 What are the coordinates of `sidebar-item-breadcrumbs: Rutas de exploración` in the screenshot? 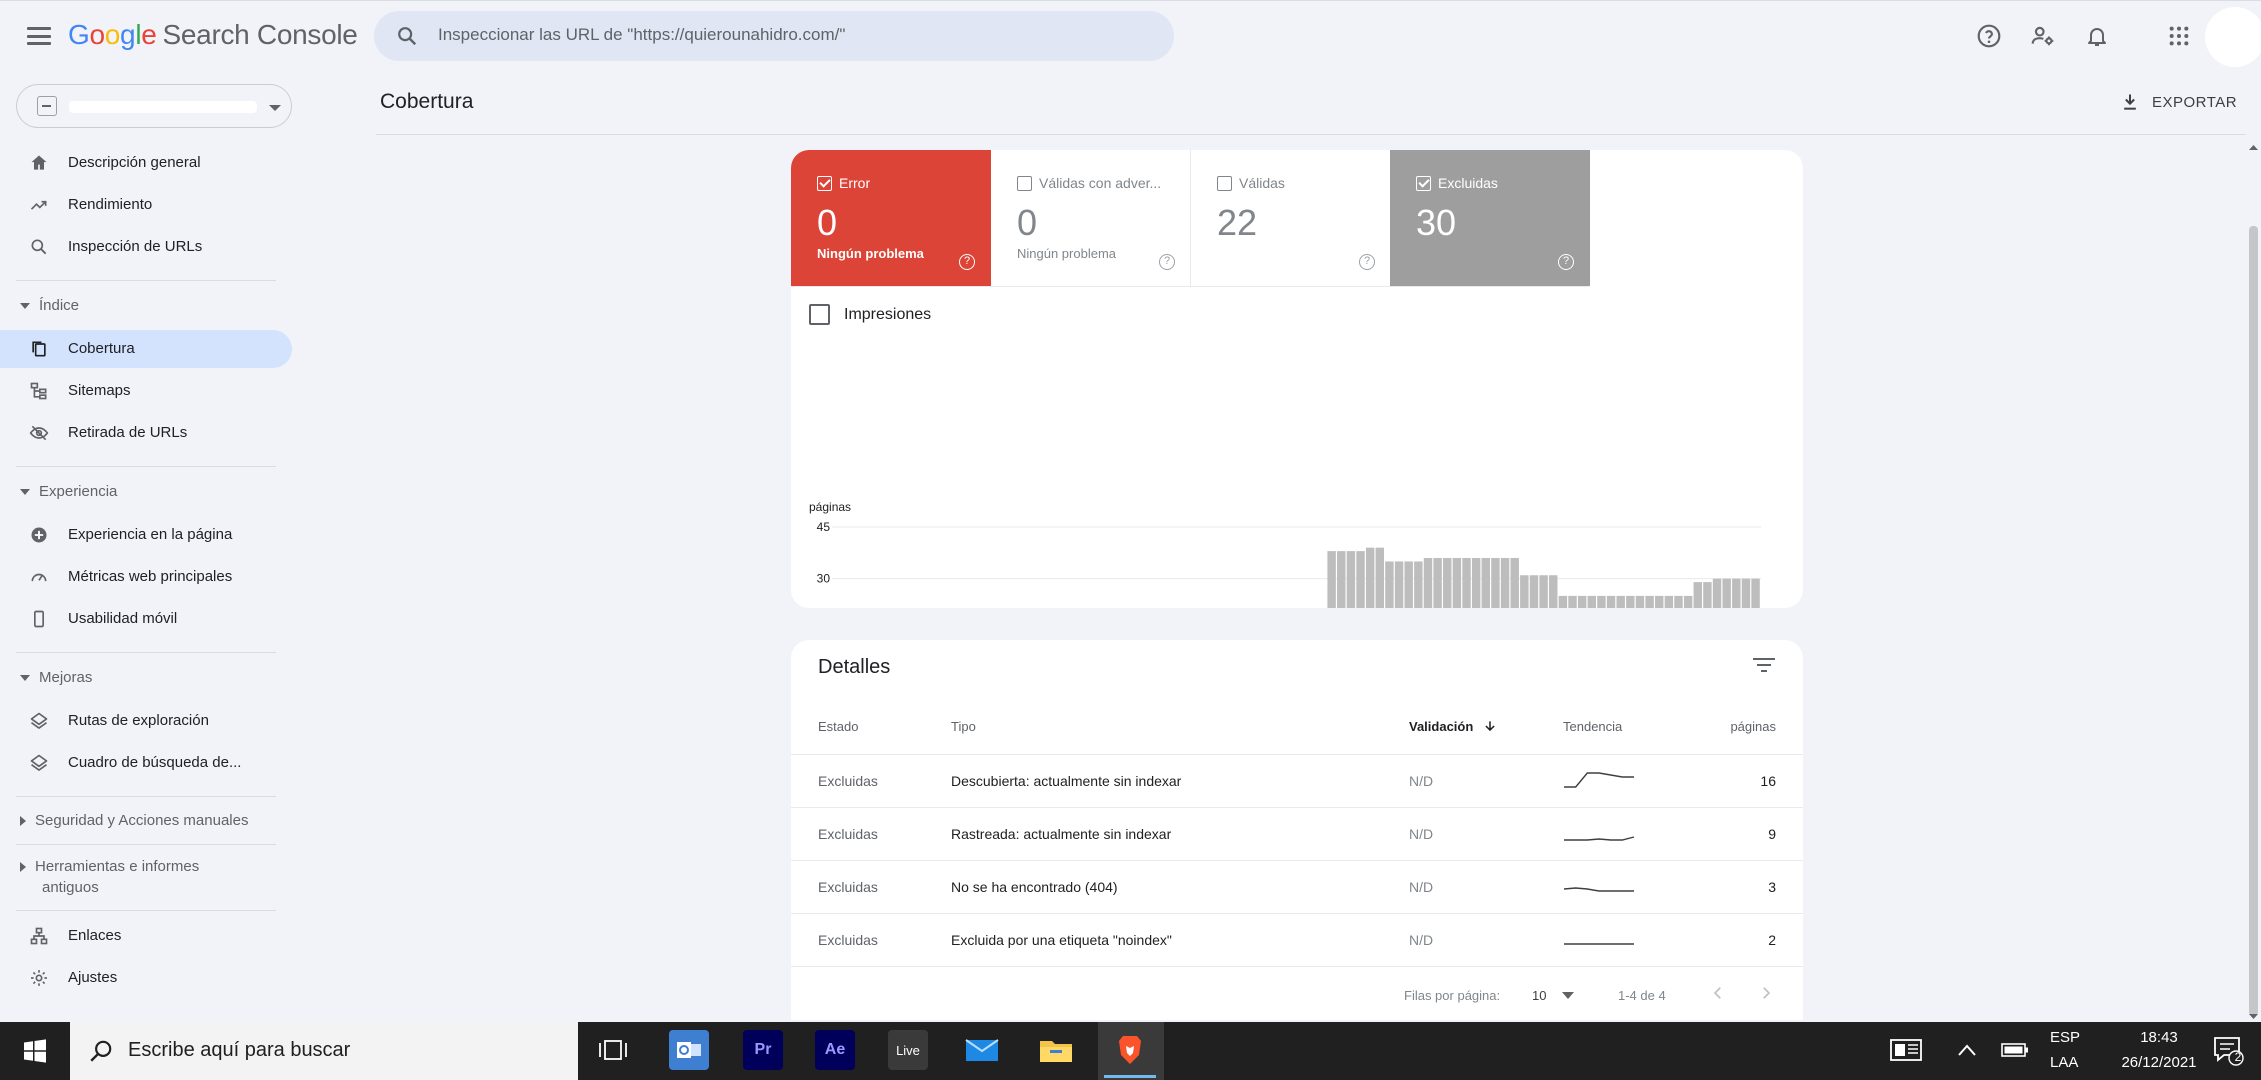 It's located at (146, 721).